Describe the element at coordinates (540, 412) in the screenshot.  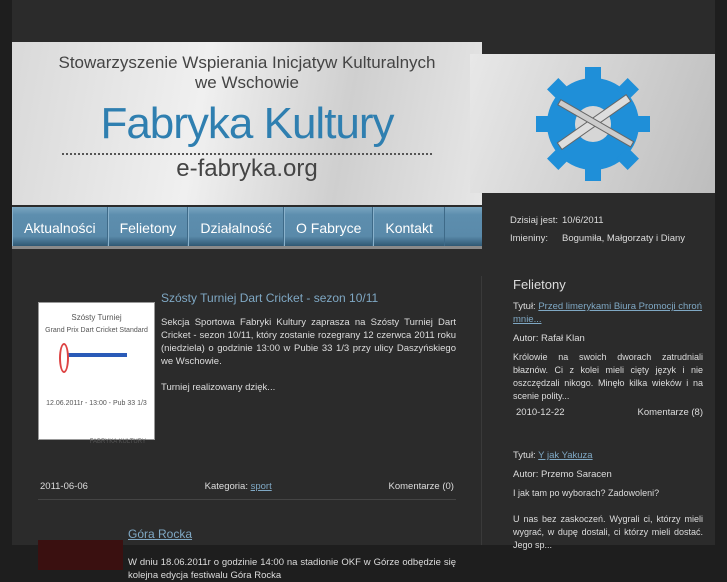
I see `article-date: 2010-12-22` at that location.